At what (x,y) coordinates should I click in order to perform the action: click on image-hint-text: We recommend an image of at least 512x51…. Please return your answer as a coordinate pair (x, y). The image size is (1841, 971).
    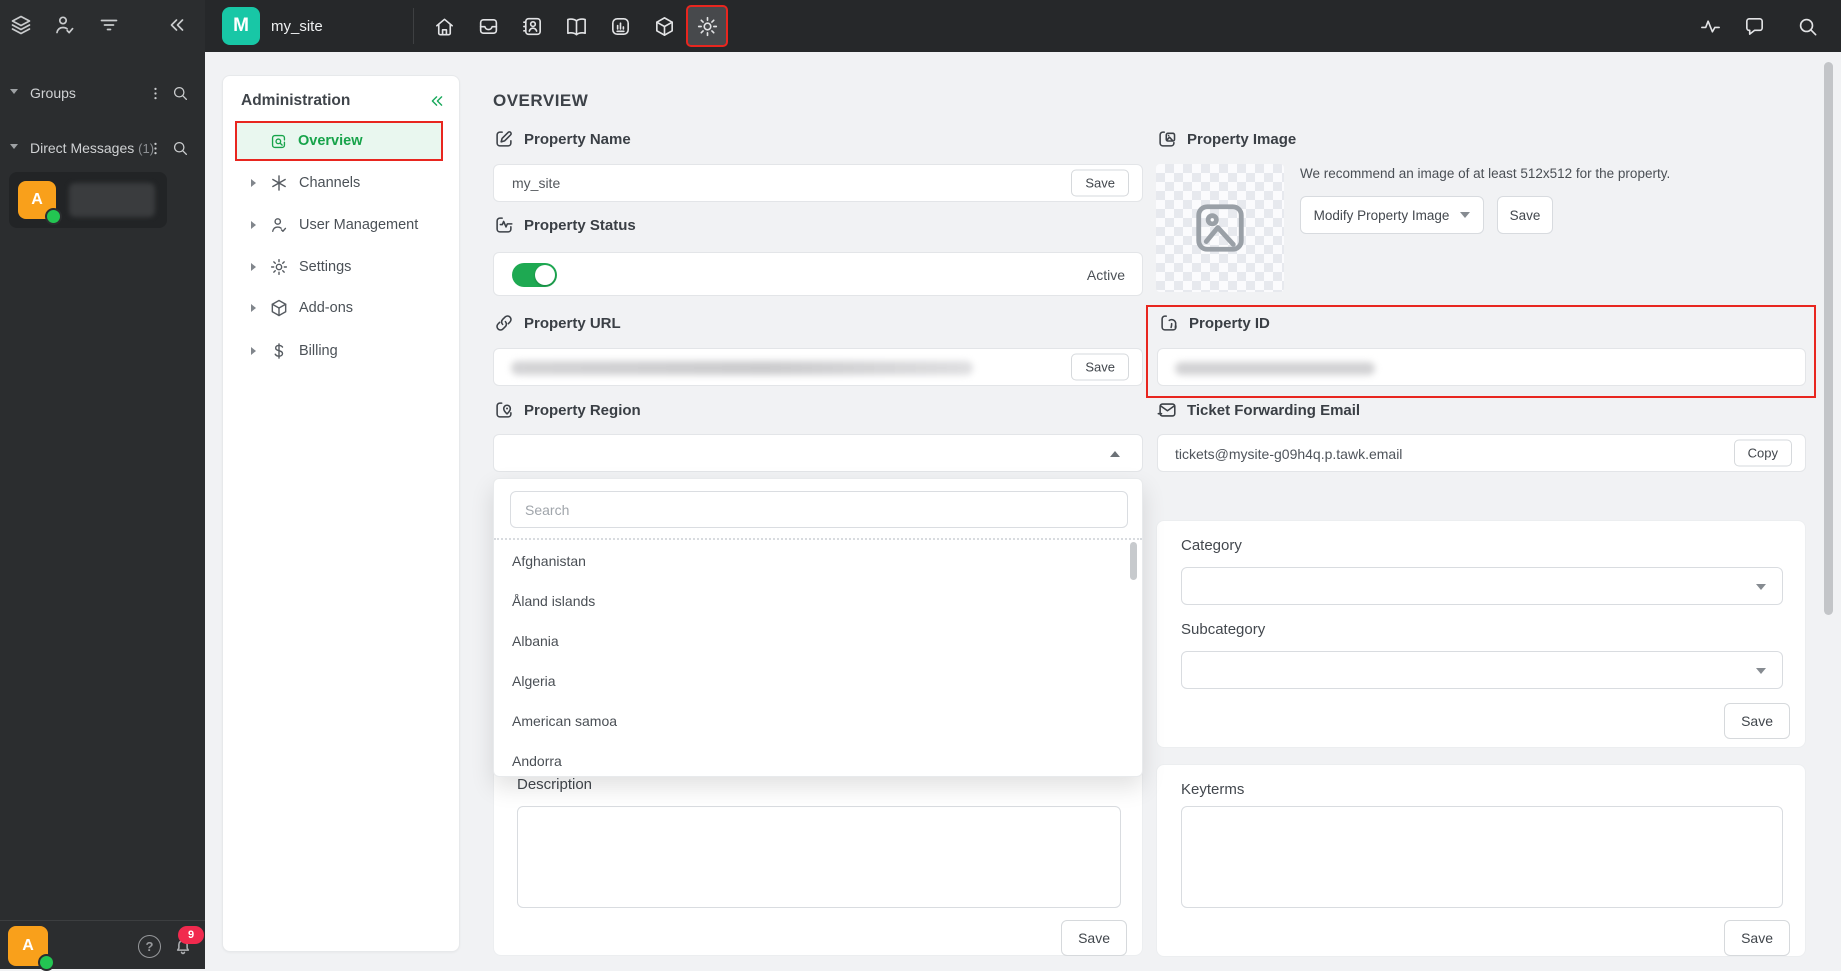
    Looking at the image, I should click on (1485, 173).